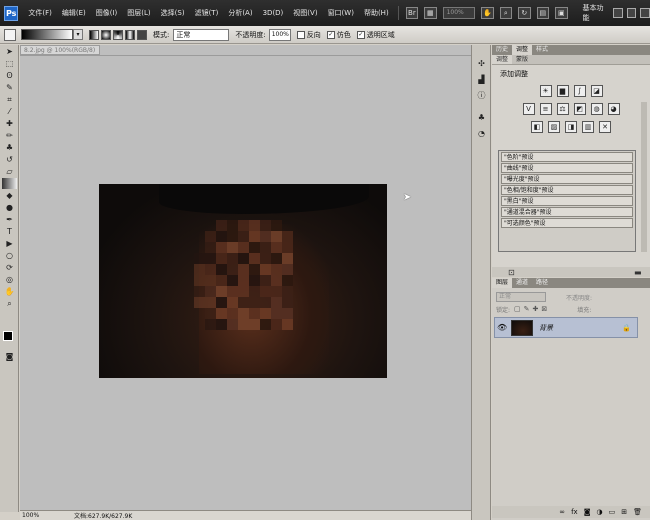 The width and height of the screenshot is (650, 520). What do you see at coordinates (502, 59) in the screenshot?
I see `subtab-adjustments: 调整` at bounding box center [502, 59].